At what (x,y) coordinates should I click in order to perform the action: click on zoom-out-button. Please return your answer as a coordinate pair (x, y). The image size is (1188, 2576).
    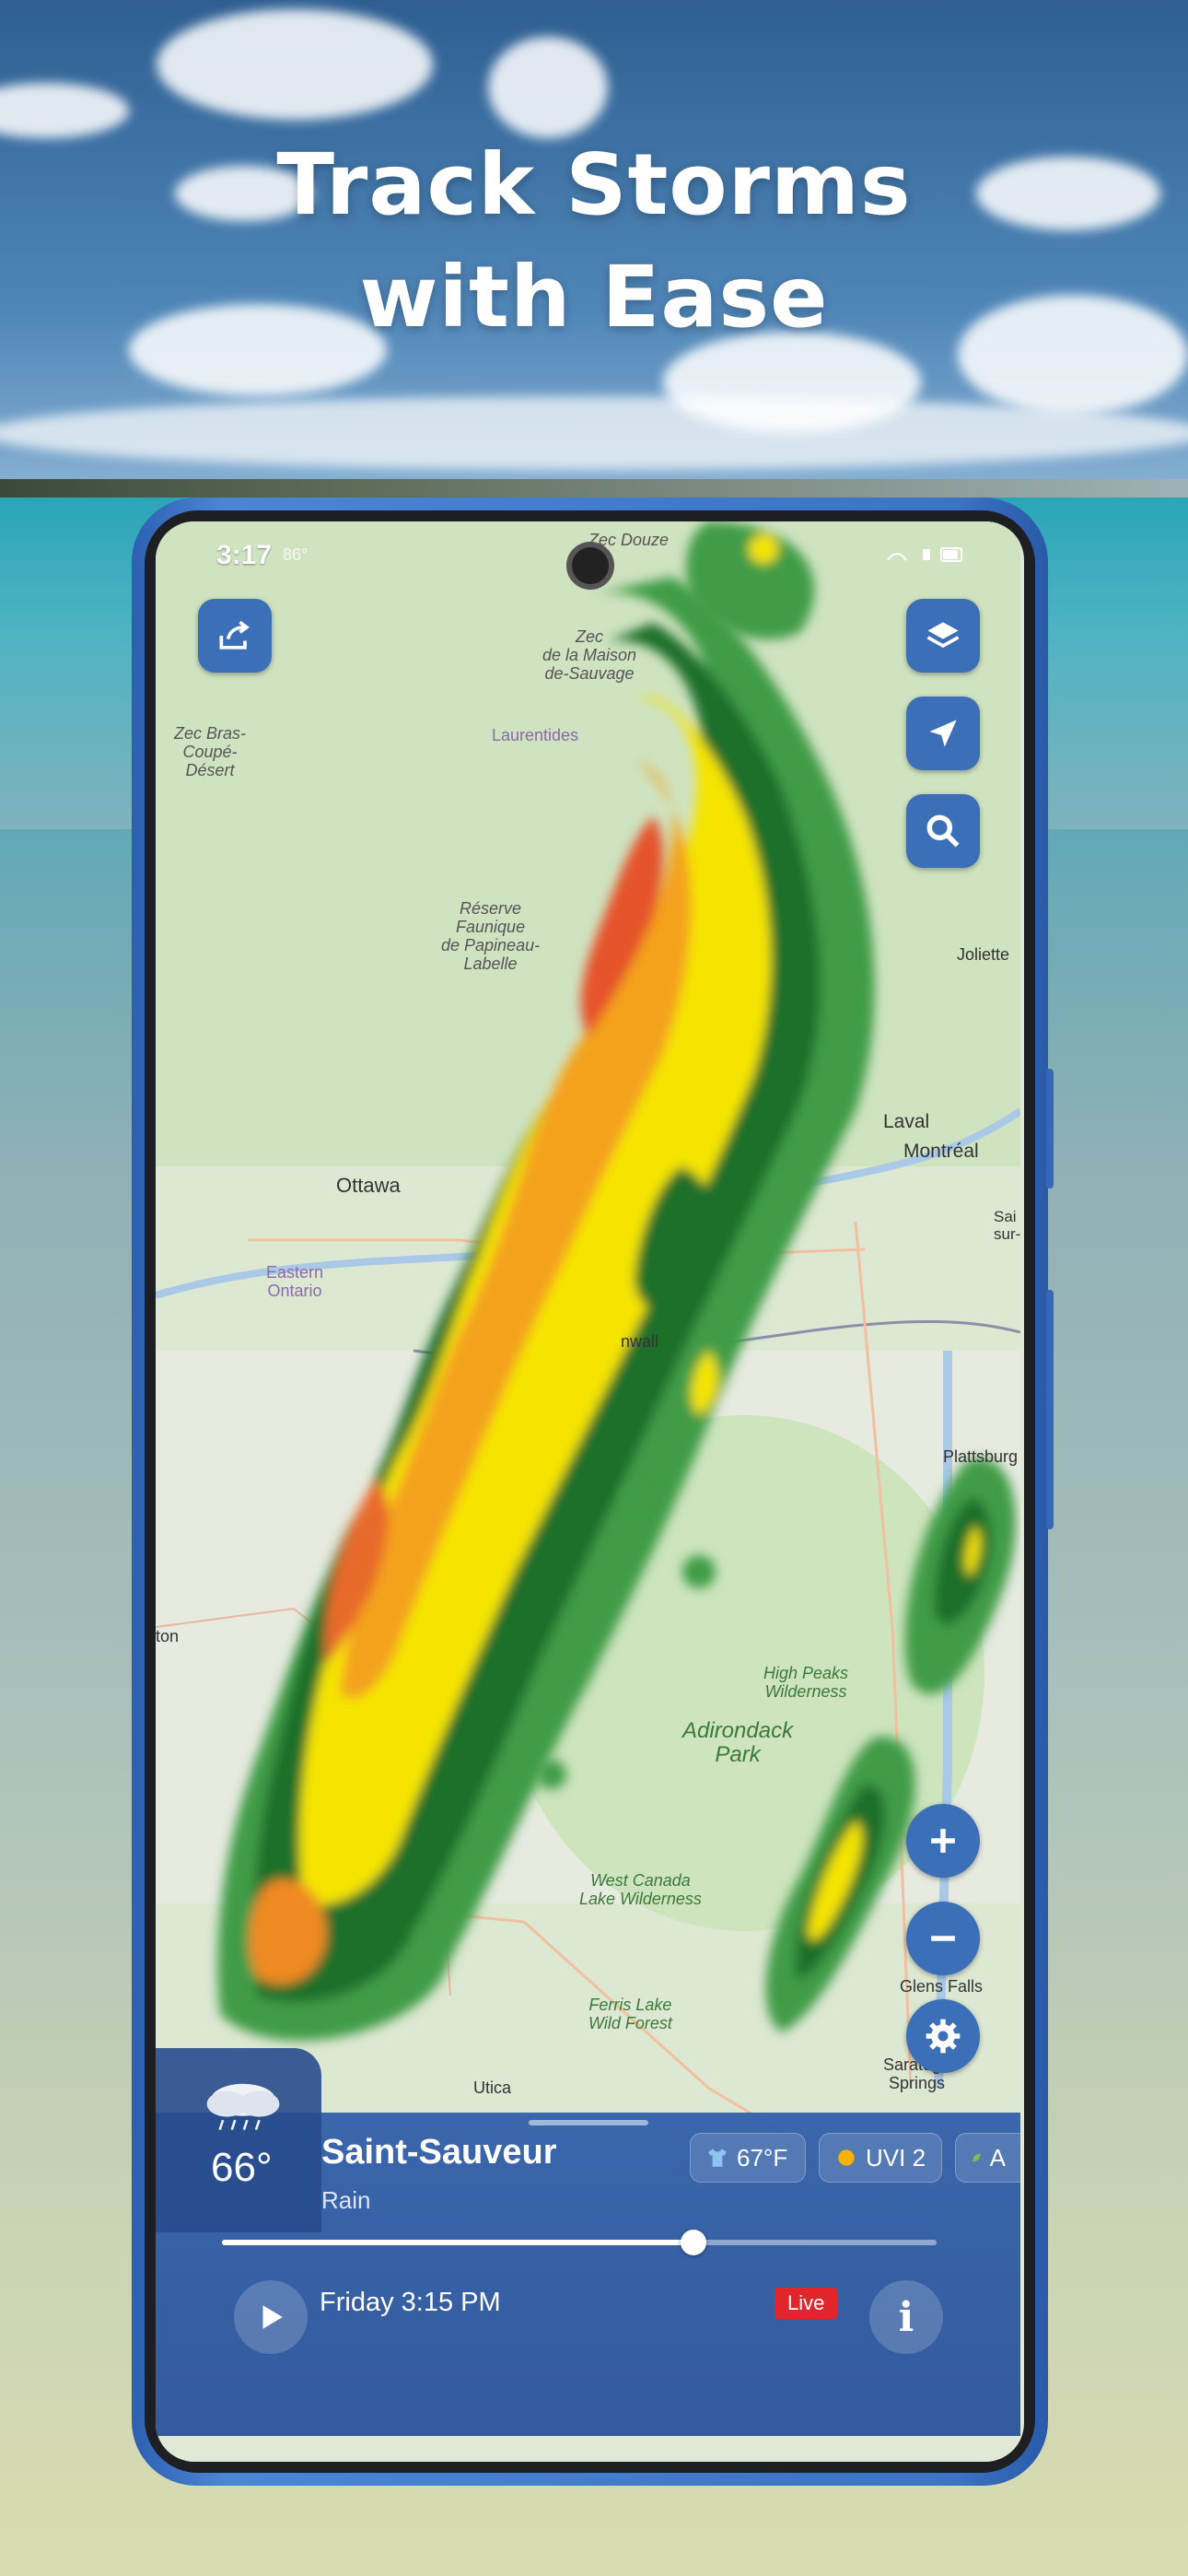
    Looking at the image, I should click on (943, 1938).